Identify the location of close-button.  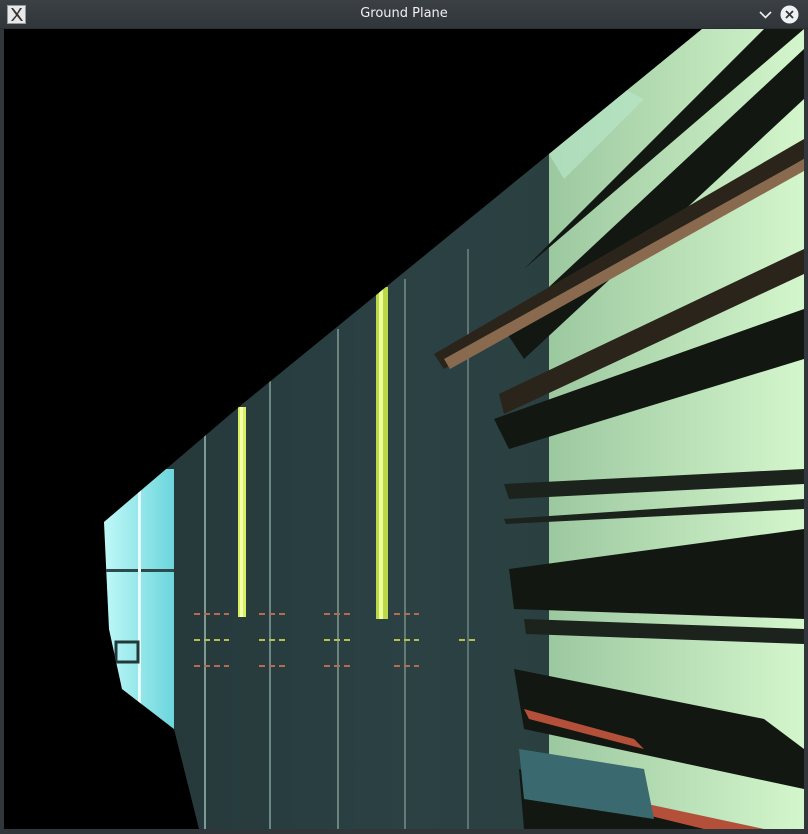
(789, 14).